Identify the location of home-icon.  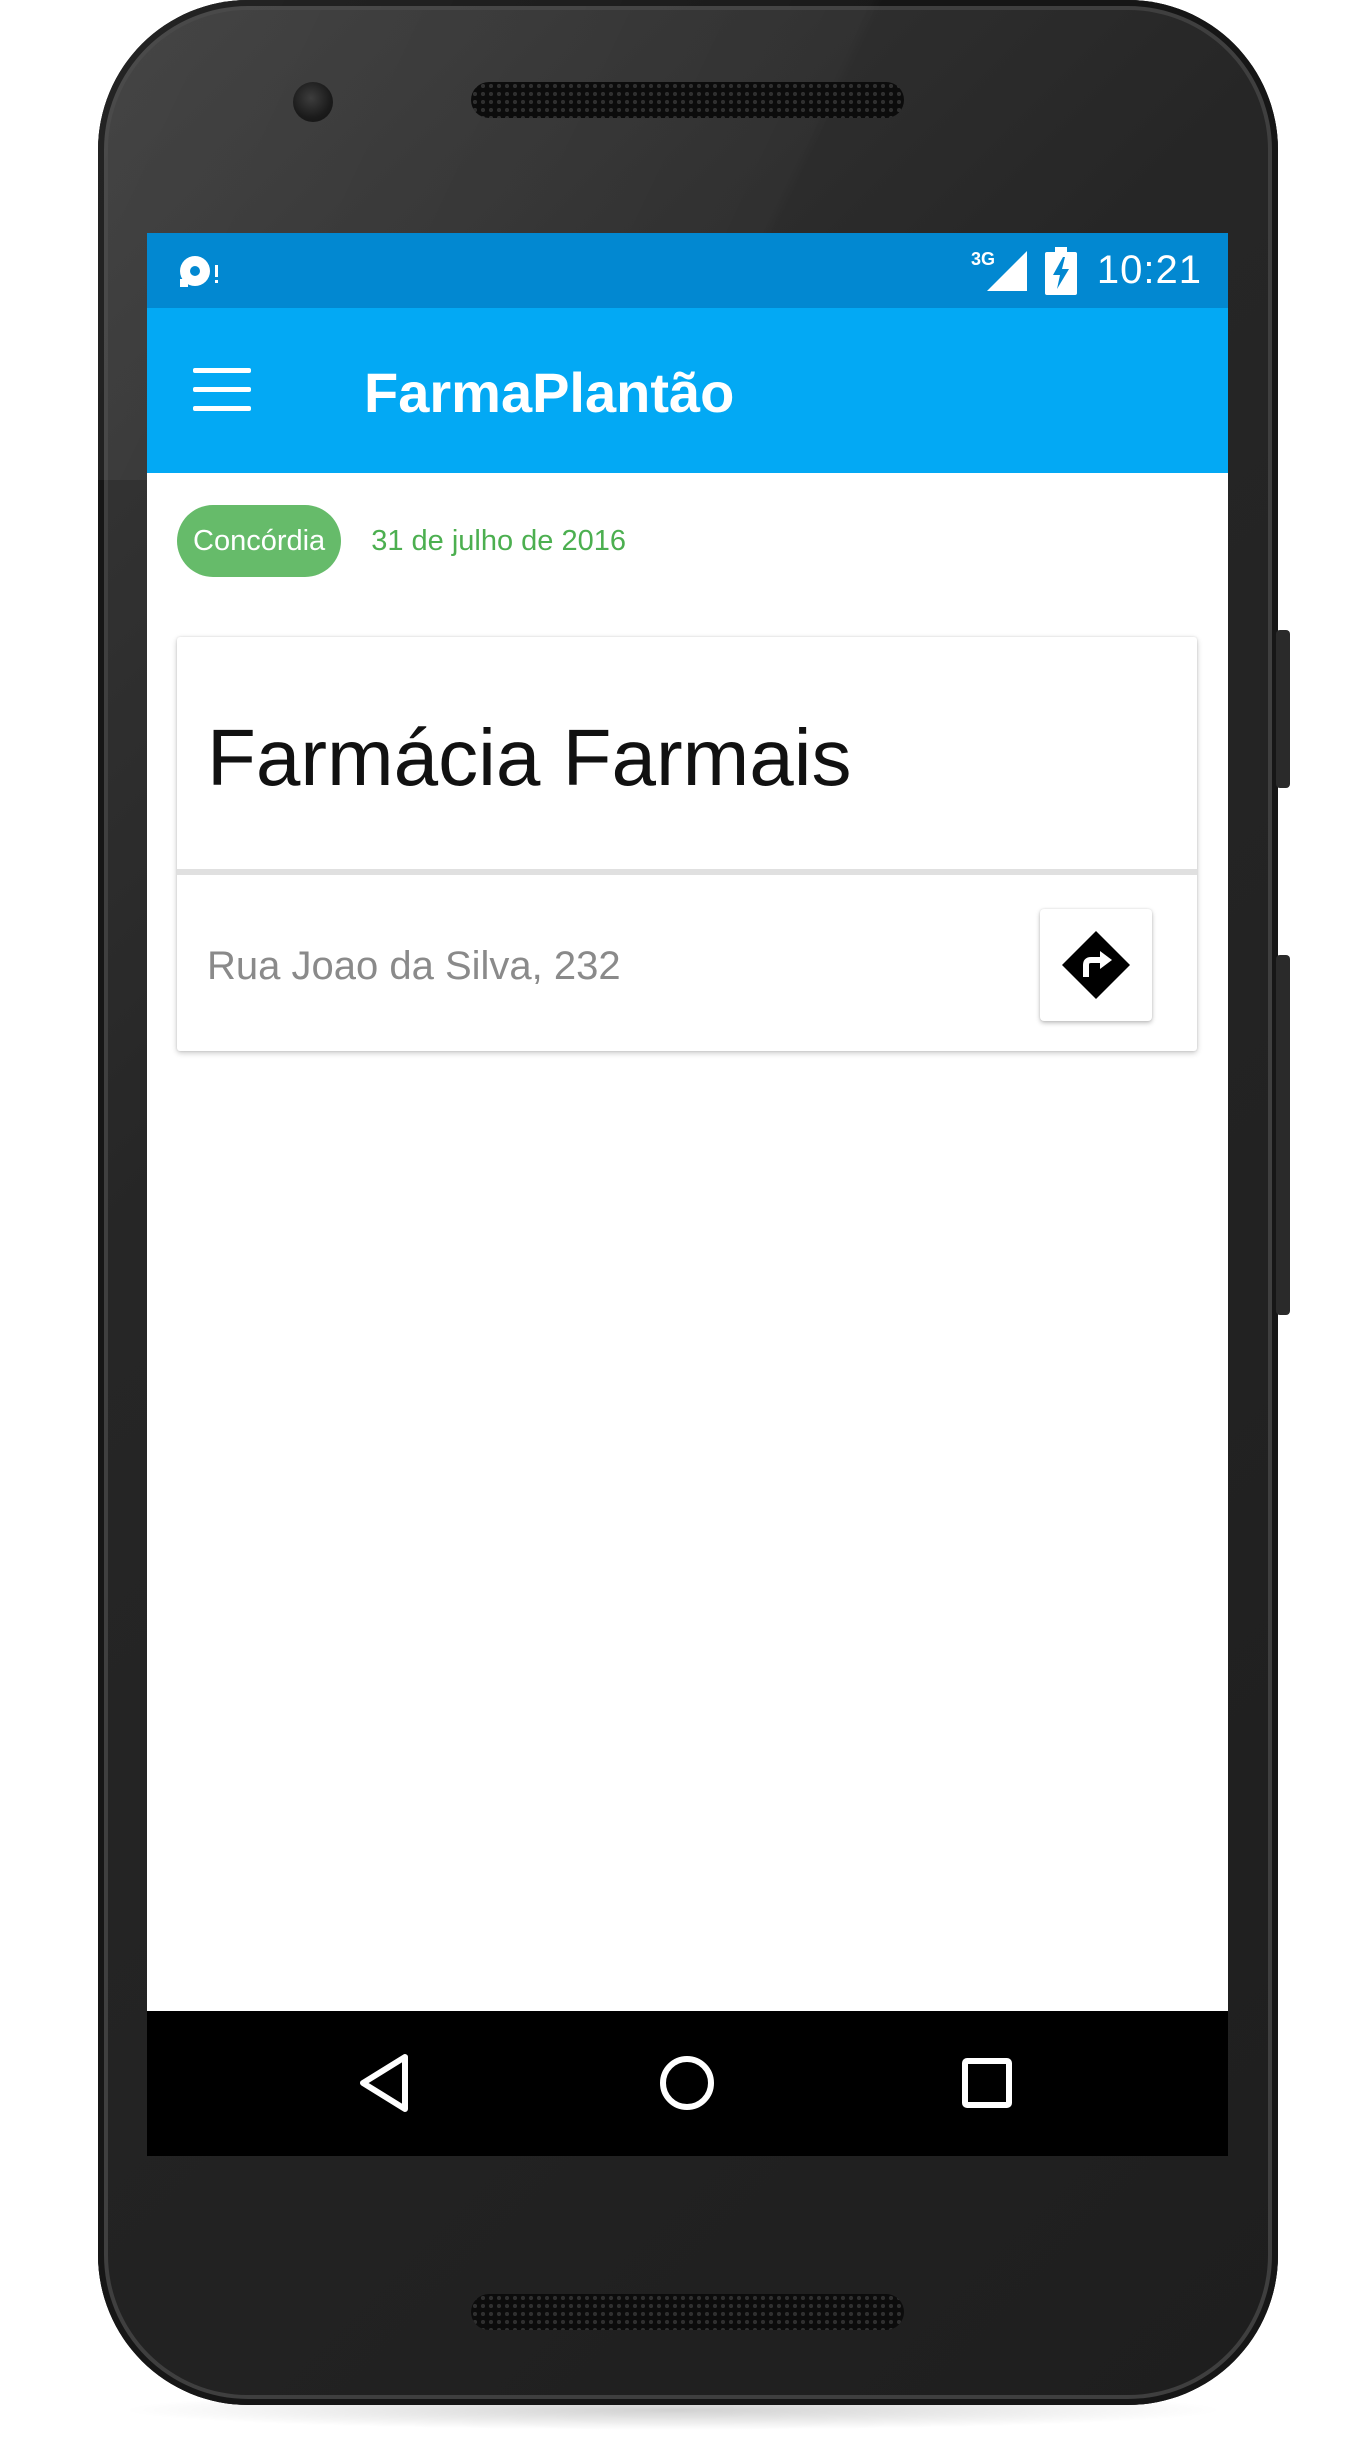
(687, 2083).